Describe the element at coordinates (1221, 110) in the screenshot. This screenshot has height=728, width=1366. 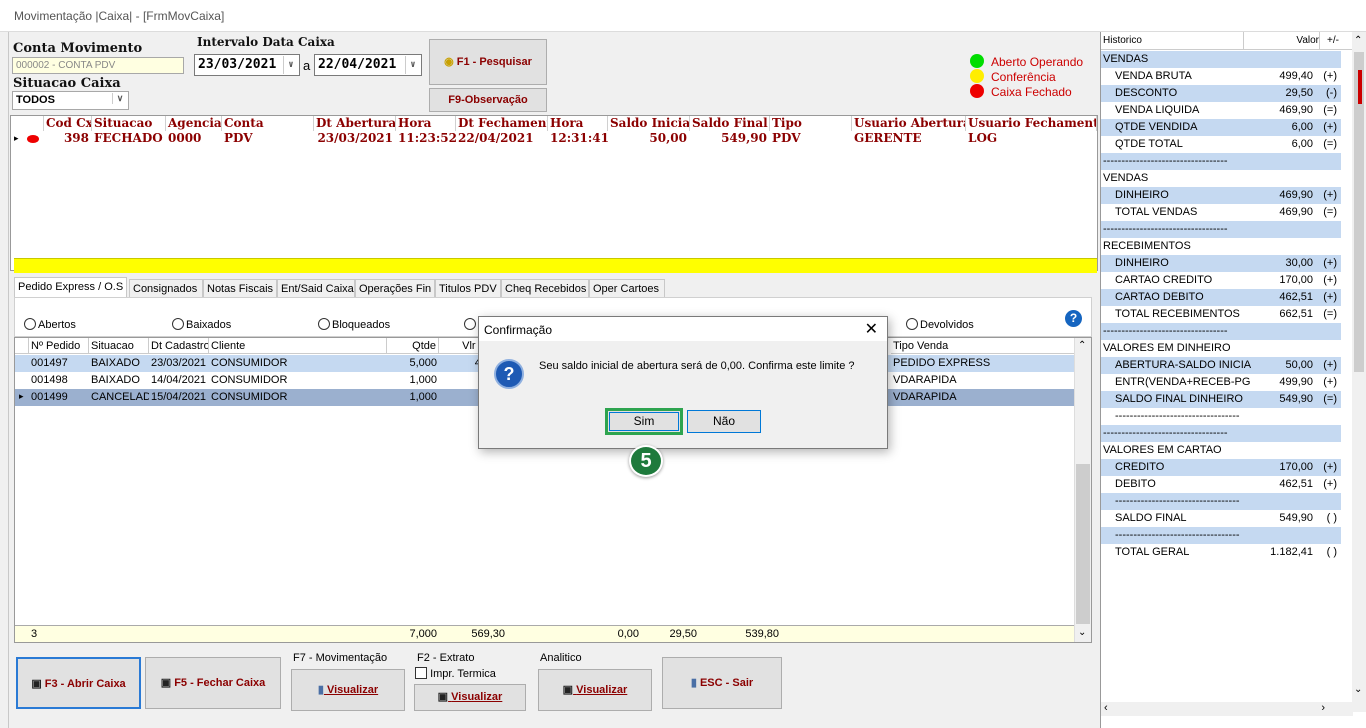
I see `summary-row: VENDA LIQUIDA 469,90 (=)` at that location.